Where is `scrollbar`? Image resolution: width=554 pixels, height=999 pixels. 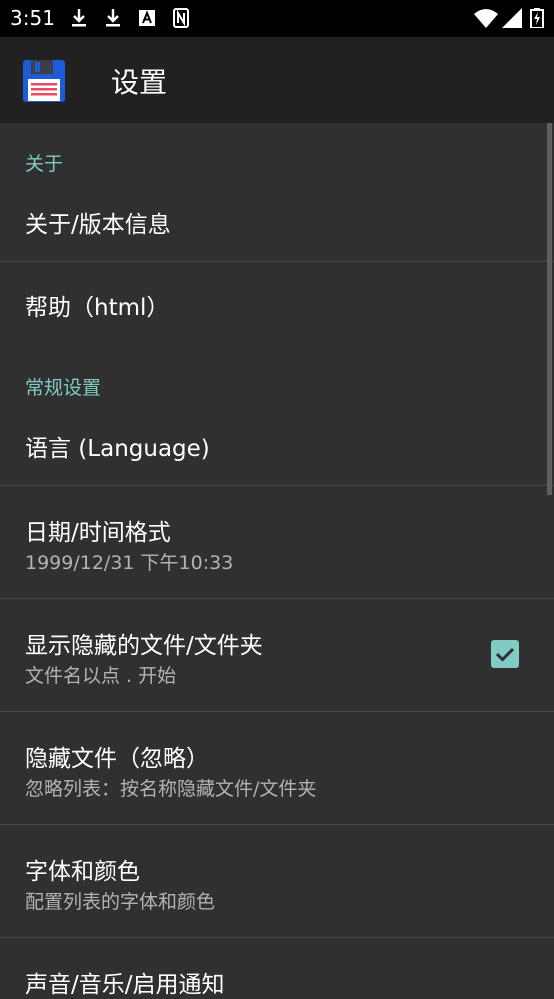
scrollbar is located at coordinates (549, 309).